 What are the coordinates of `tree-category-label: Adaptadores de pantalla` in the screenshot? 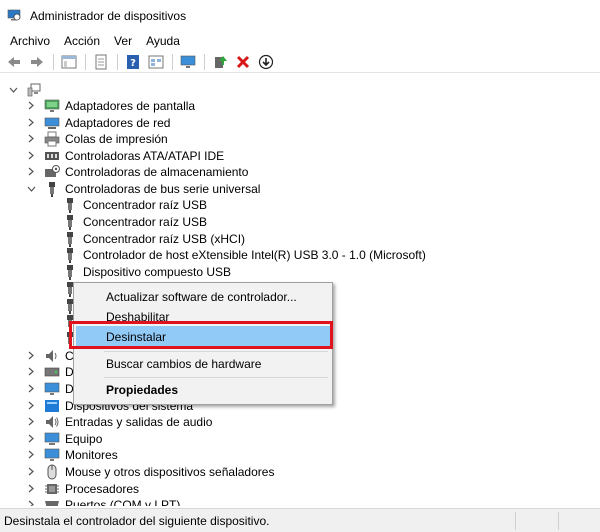 It's located at (130, 105).